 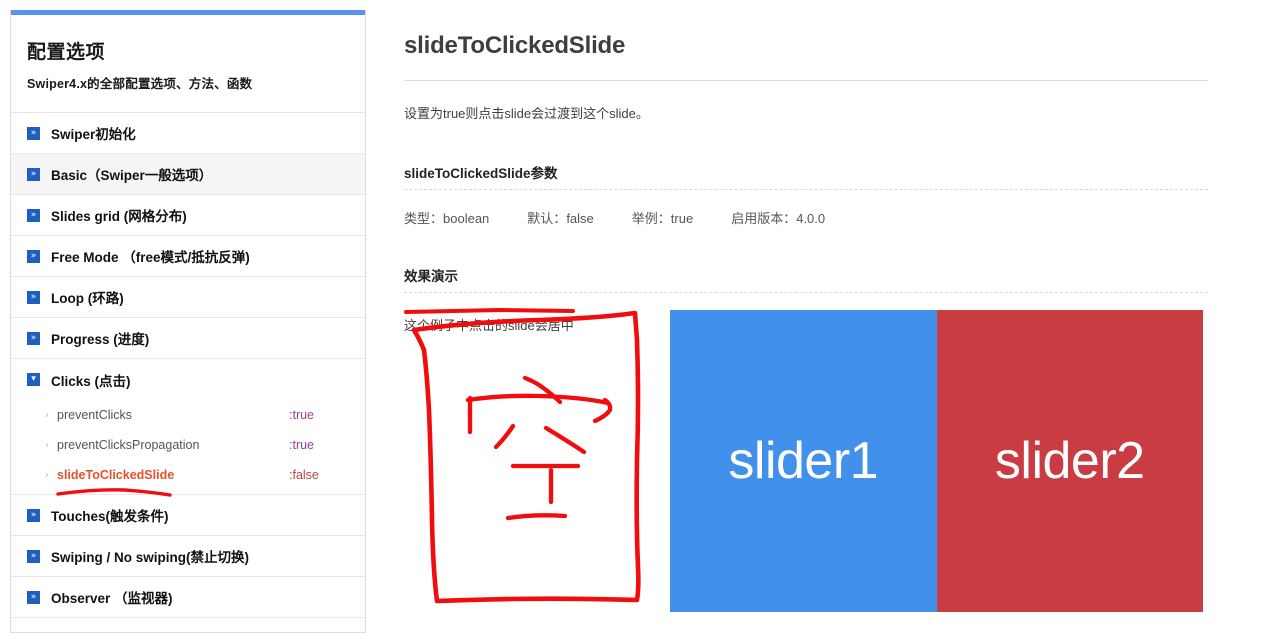 What do you see at coordinates (116, 475) in the screenshot?
I see `sidebar-subitem-label: slideToClickedSlide` at bounding box center [116, 475].